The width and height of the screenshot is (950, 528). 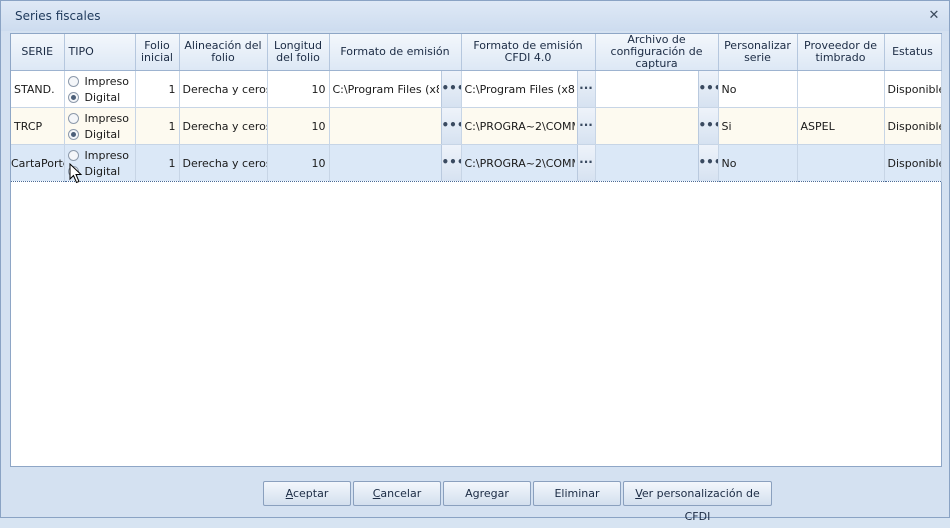 I want to click on agregar-button: Agregar, so click(x=487, y=493).